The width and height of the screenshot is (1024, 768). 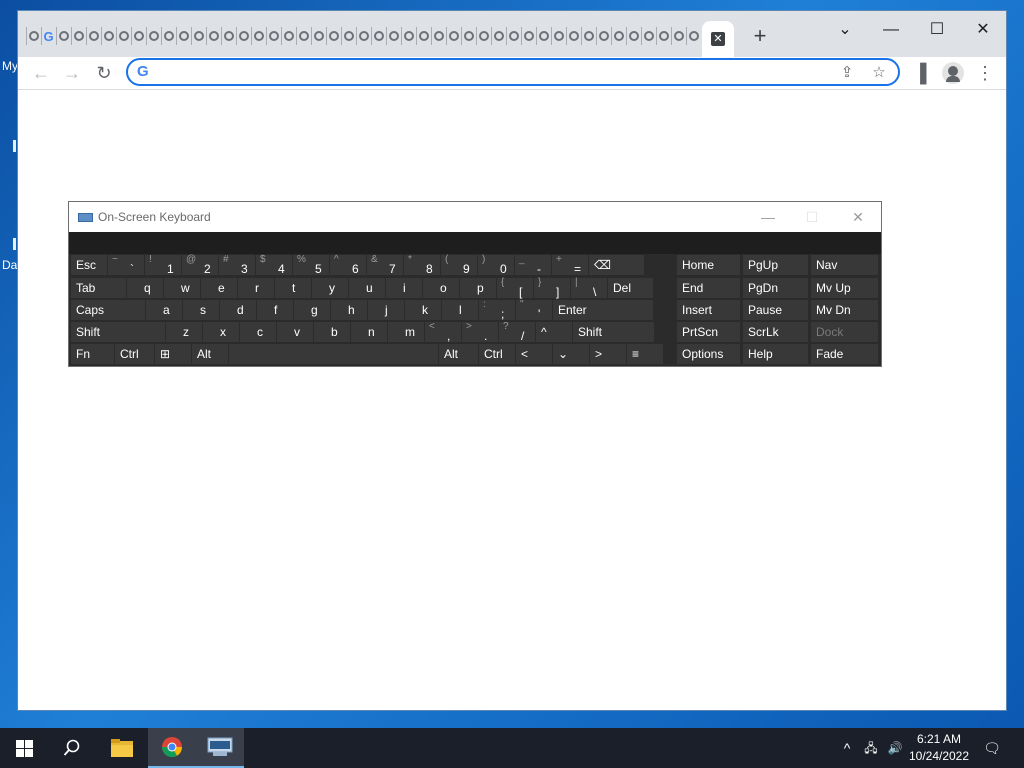 I want to click on key-7: & 7, so click(x=385, y=265).